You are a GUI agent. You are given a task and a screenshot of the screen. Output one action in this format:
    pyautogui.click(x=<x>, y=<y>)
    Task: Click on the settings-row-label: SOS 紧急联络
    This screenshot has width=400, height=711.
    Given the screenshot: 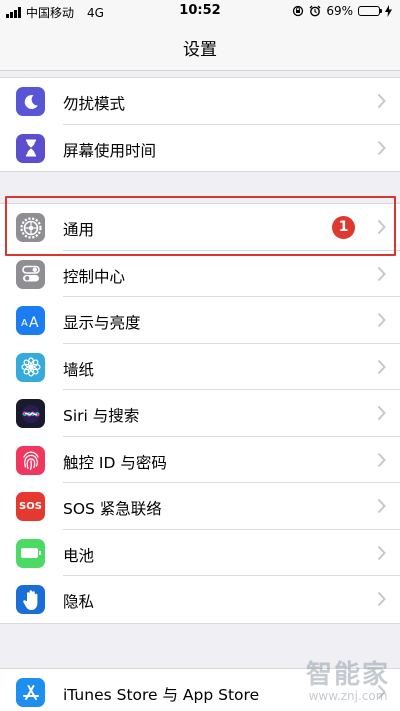 What is the action you would take?
    pyautogui.click(x=112, y=509)
    